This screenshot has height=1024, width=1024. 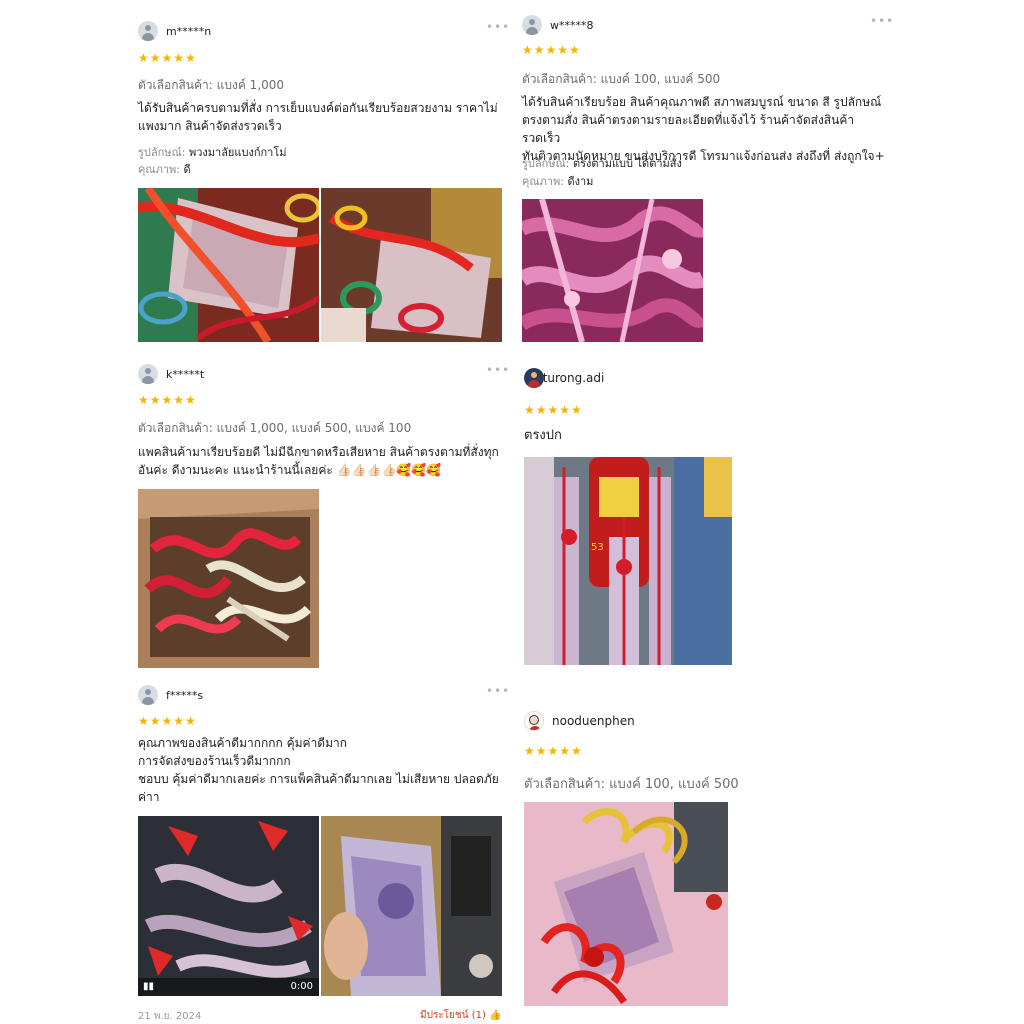 What do you see at coordinates (323, 374) in the screenshot?
I see `review-header: k*****t` at bounding box center [323, 374].